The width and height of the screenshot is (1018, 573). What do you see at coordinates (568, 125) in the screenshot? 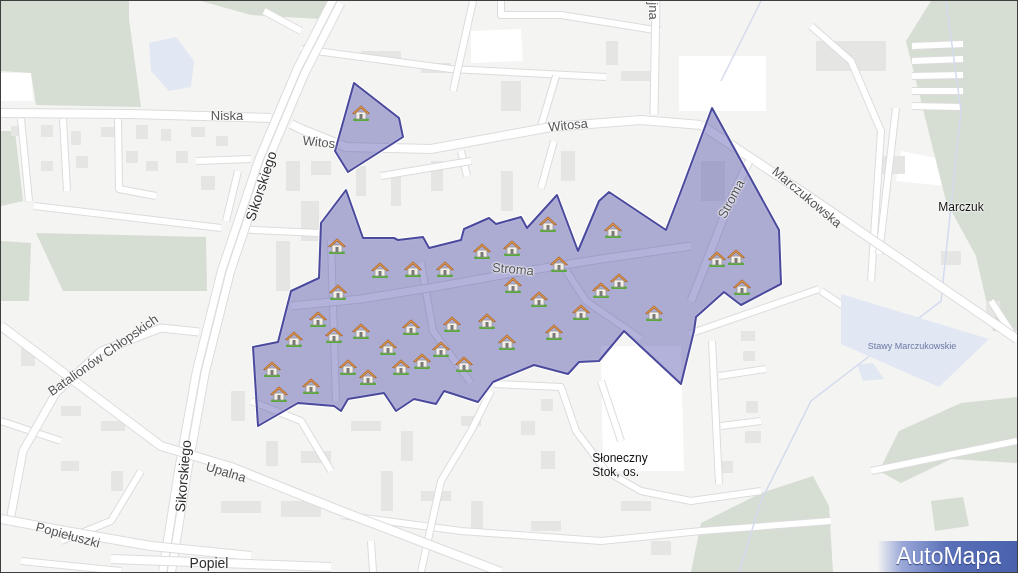
I see `street-label: Witosa` at bounding box center [568, 125].